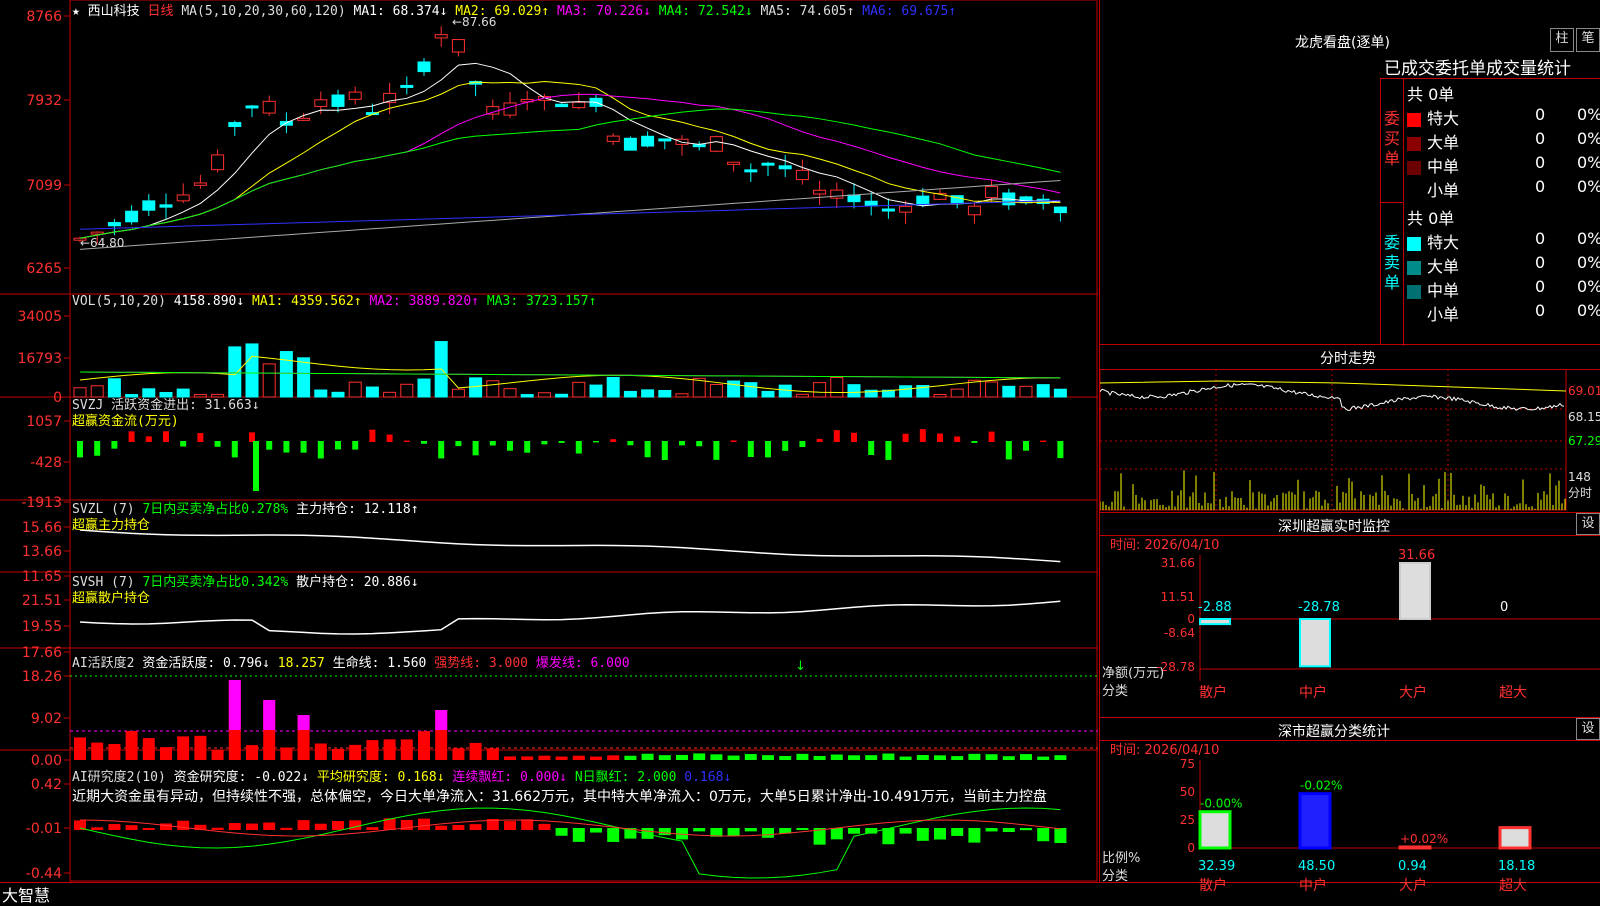 This screenshot has height=906, width=1600. I want to click on classify-settings-button: 设, so click(1588, 729).